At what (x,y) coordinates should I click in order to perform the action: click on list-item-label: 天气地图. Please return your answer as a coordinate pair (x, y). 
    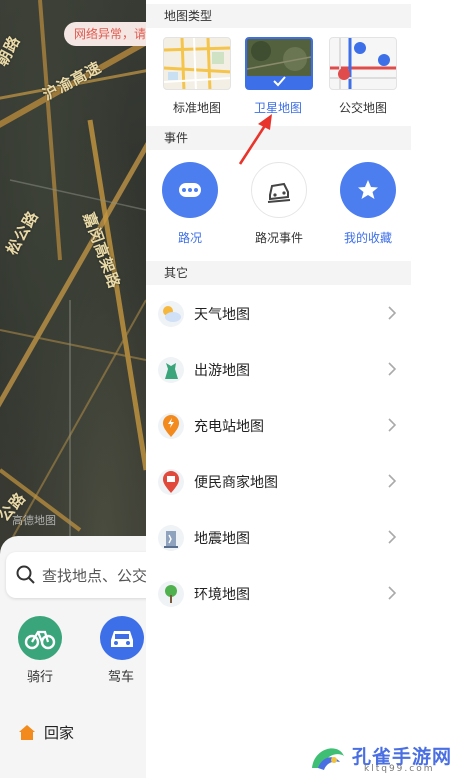
    Looking at the image, I should click on (222, 315).